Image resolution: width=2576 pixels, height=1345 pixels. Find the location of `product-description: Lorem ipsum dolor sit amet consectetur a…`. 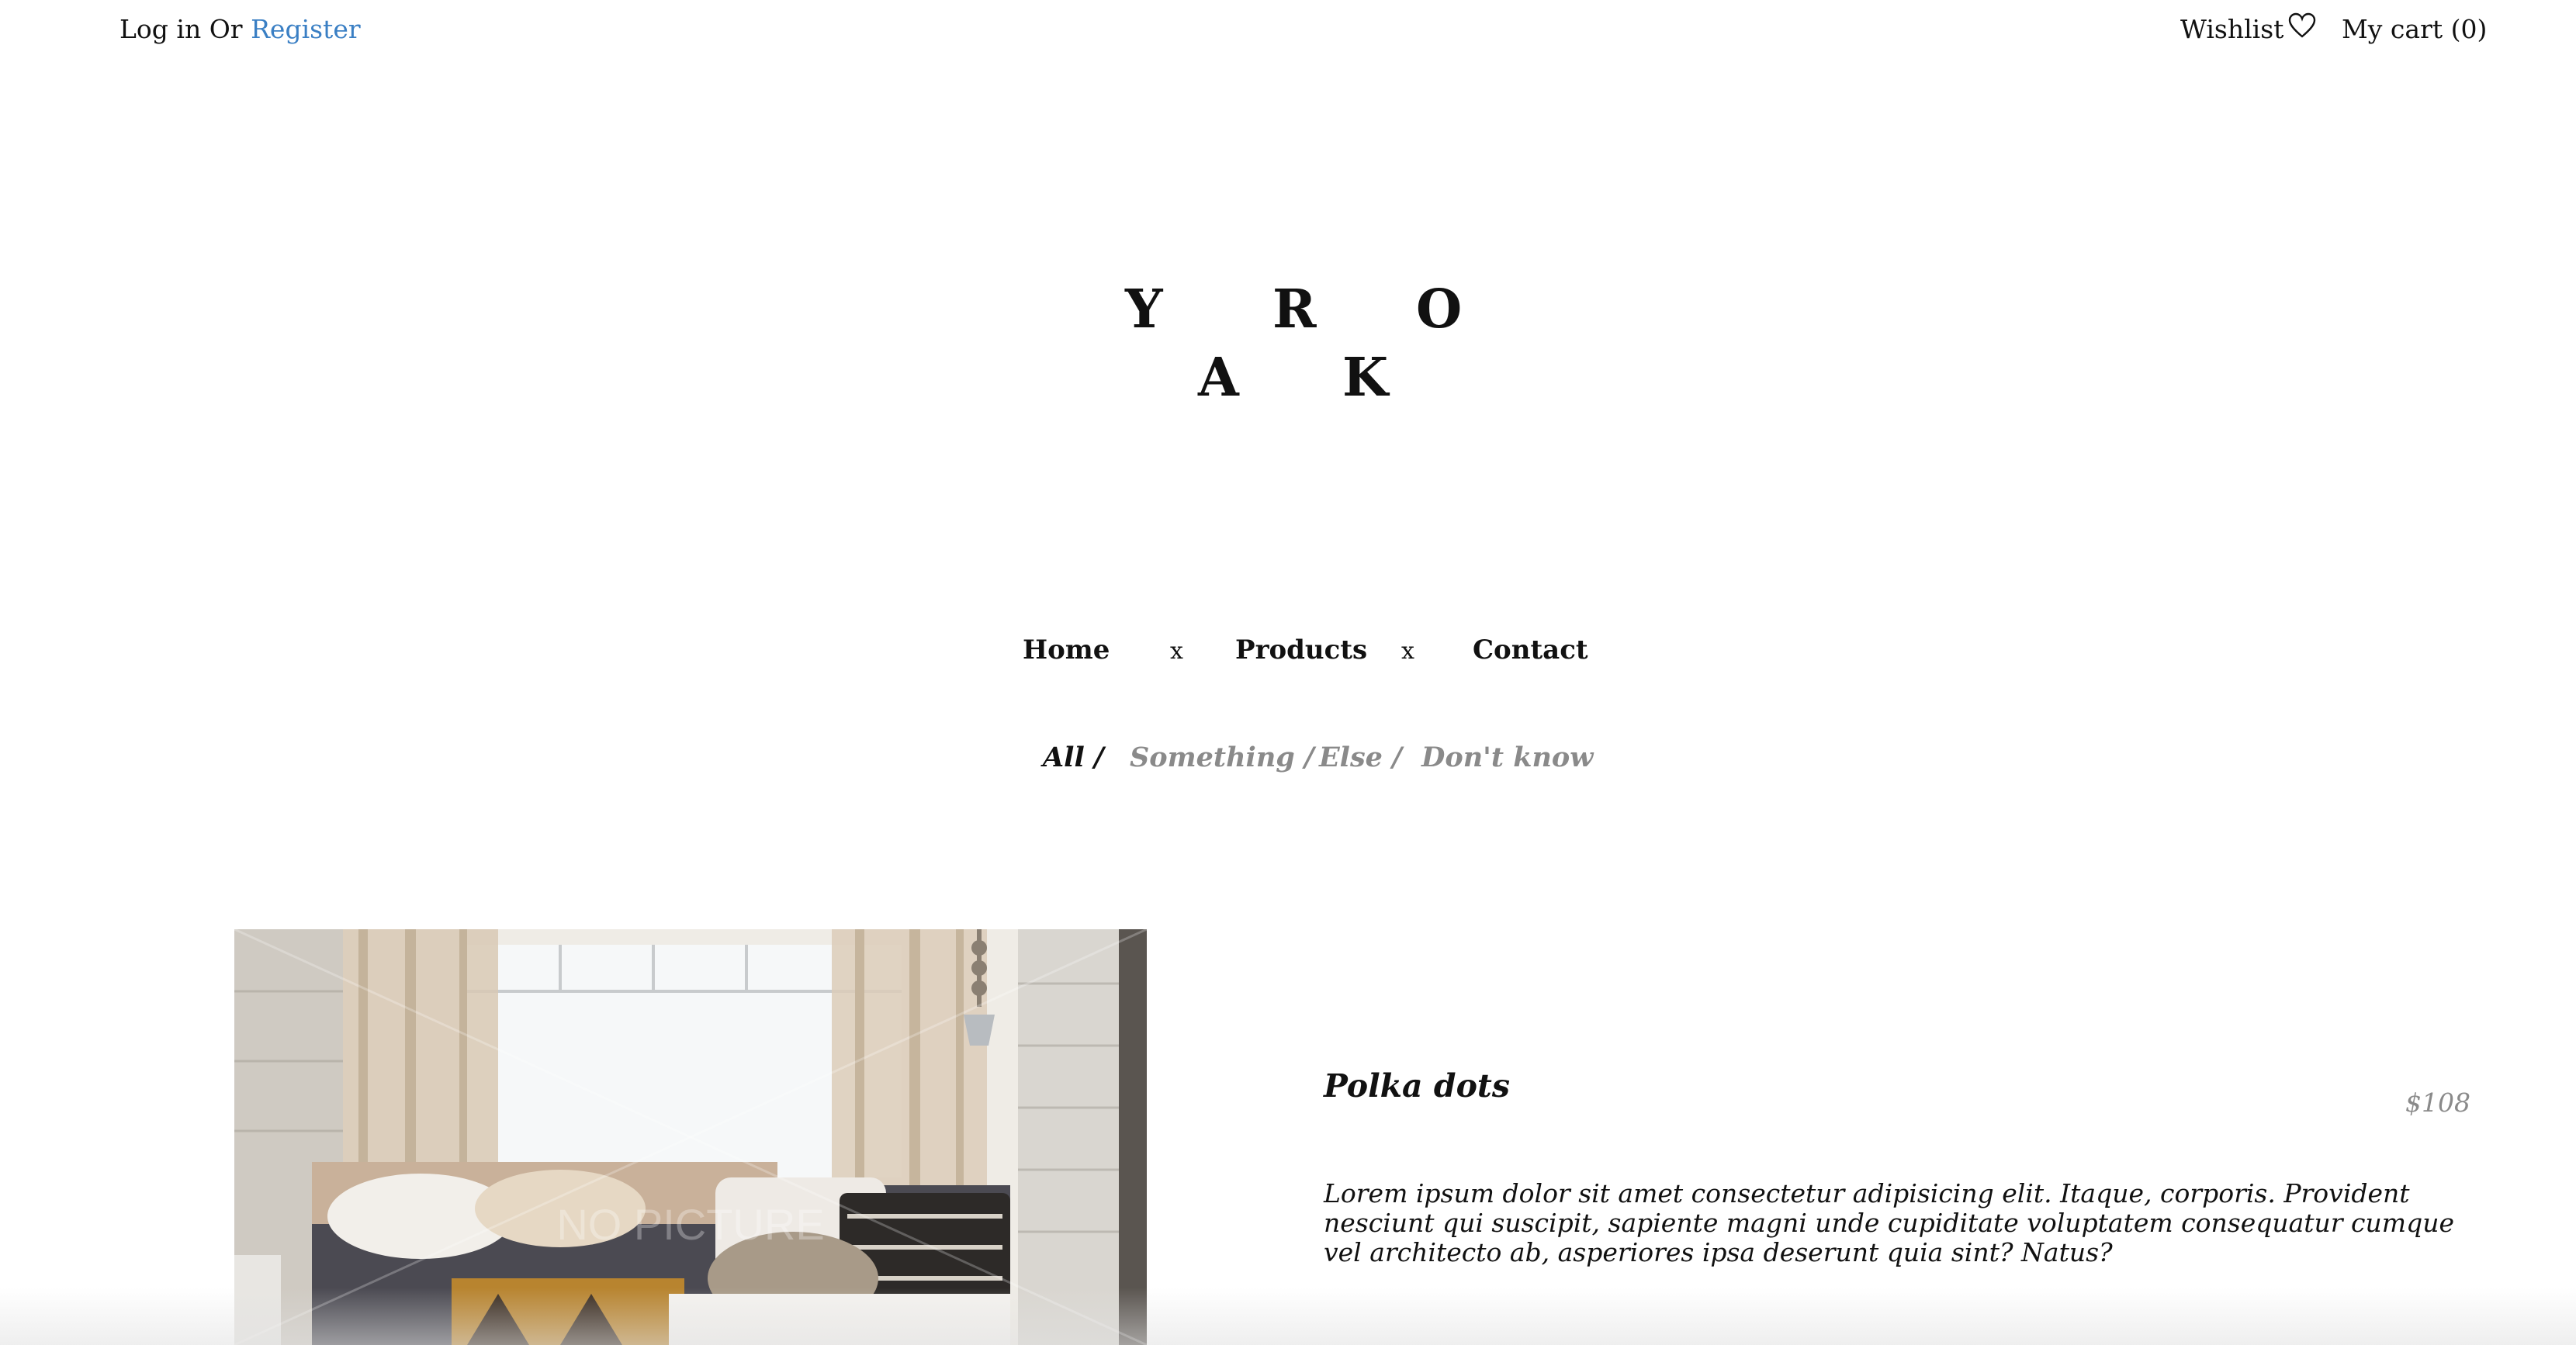

product-description: Lorem ipsum dolor sit amet consectetur a… is located at coordinates (1889, 1222).